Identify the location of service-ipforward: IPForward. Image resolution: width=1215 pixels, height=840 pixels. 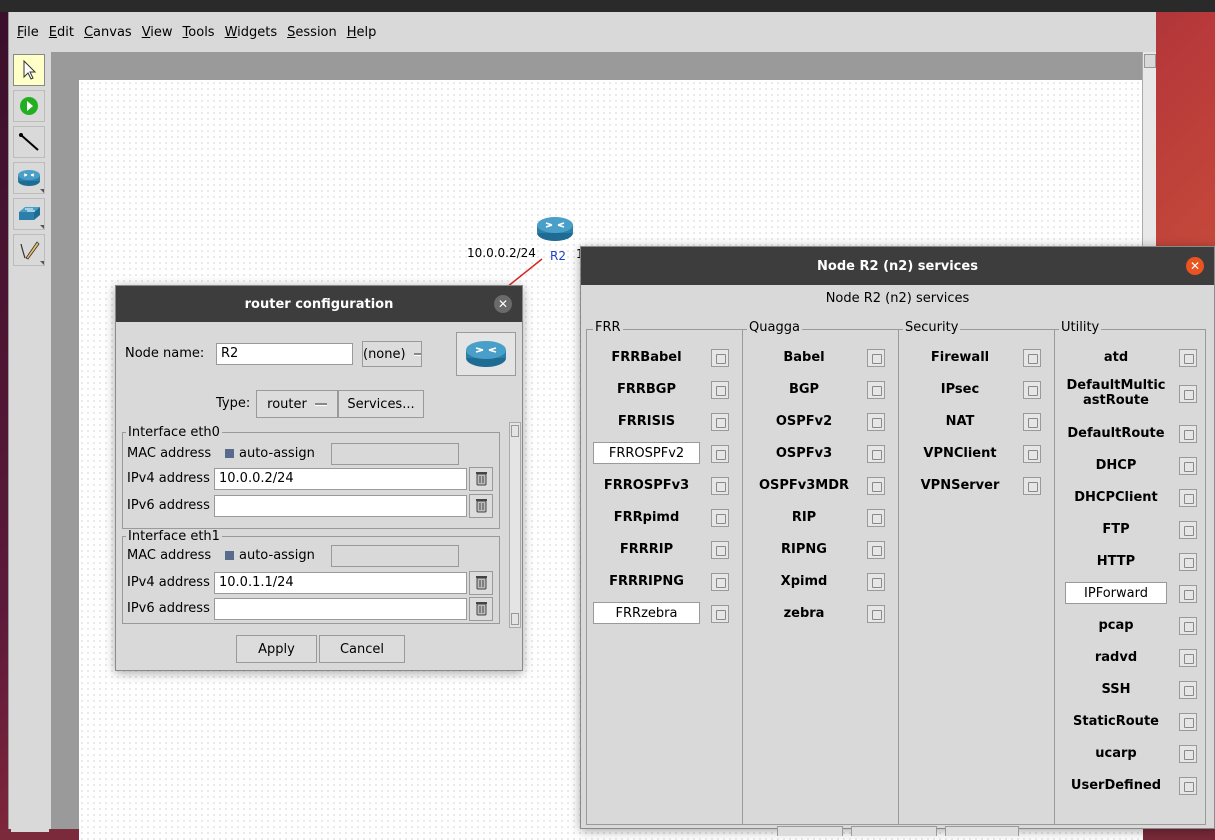
(1116, 593).